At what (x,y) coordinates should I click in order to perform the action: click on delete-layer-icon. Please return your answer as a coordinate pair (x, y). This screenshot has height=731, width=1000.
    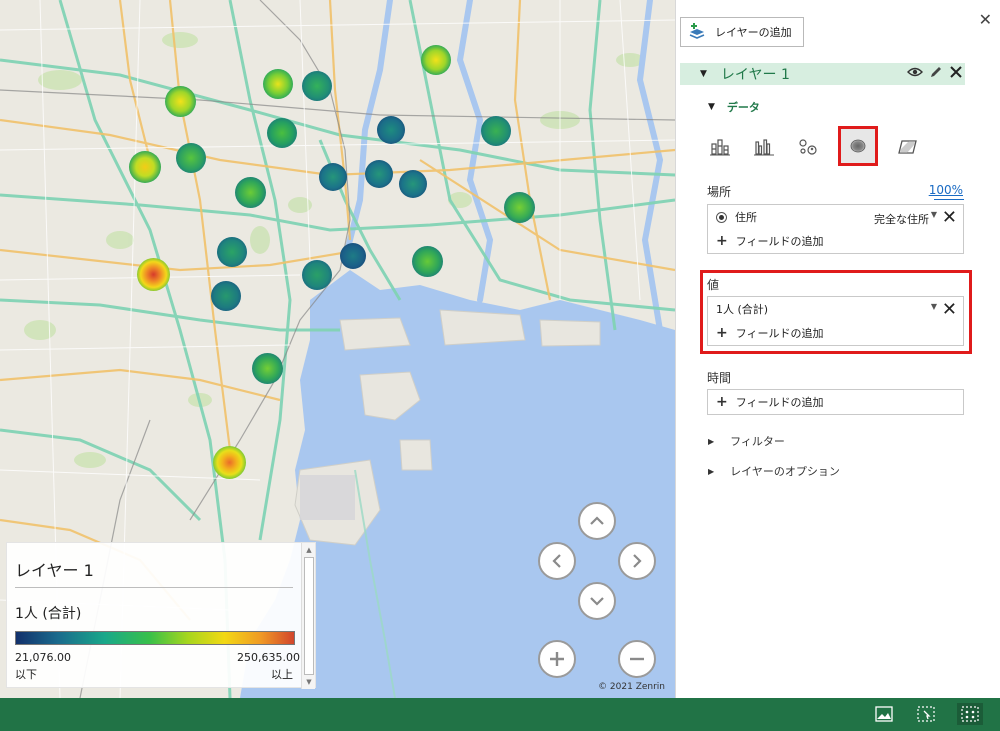
    Looking at the image, I should click on (956, 72).